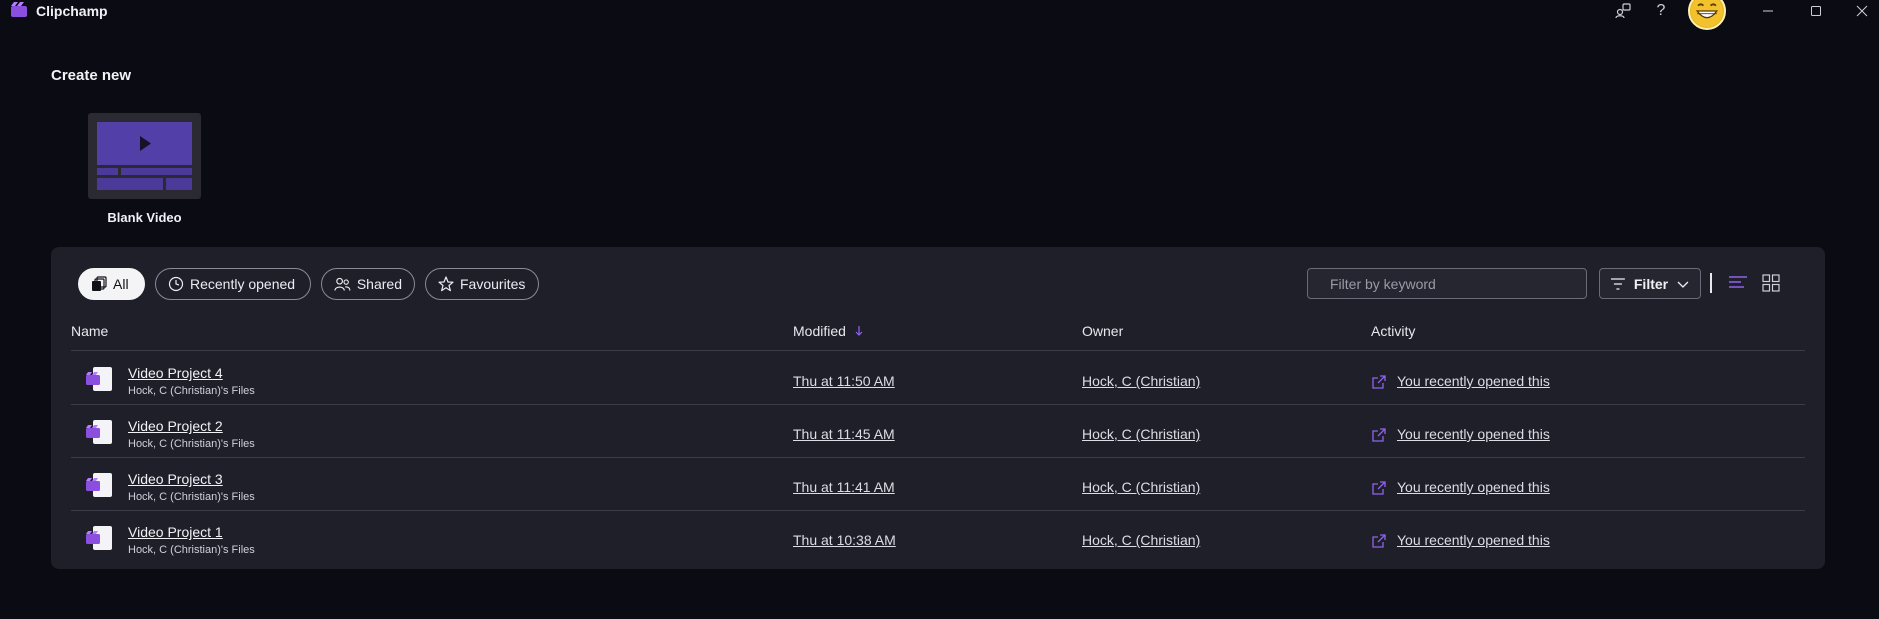 The width and height of the screenshot is (1879, 619). What do you see at coordinates (844, 434) in the screenshot?
I see `modified-link: Thu at 11:45 AM` at bounding box center [844, 434].